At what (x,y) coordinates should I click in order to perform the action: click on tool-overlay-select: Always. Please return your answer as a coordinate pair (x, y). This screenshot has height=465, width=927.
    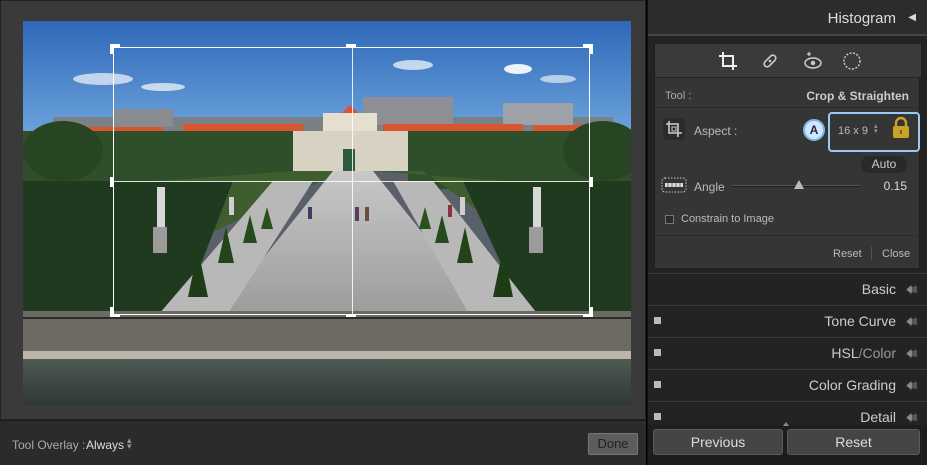
    Looking at the image, I should click on (105, 445).